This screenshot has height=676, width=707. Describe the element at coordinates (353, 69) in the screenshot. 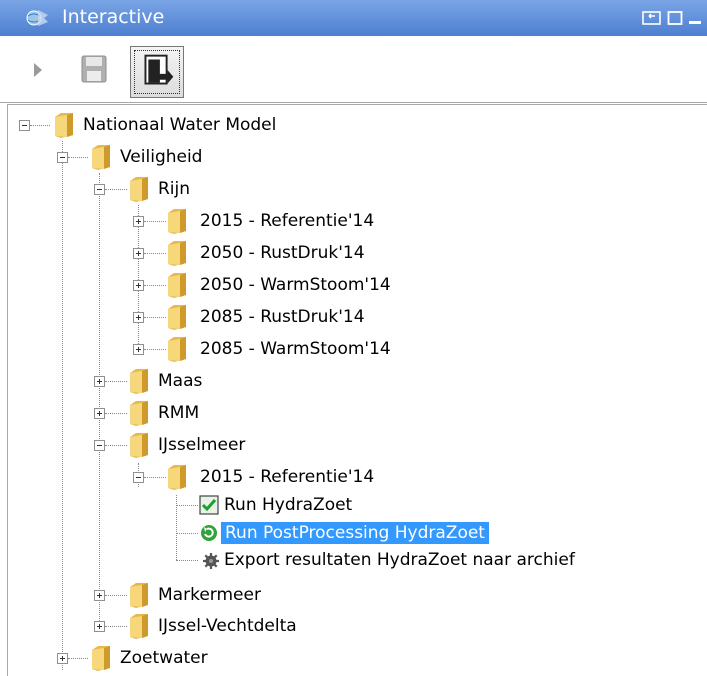

I see `toolbar` at that location.